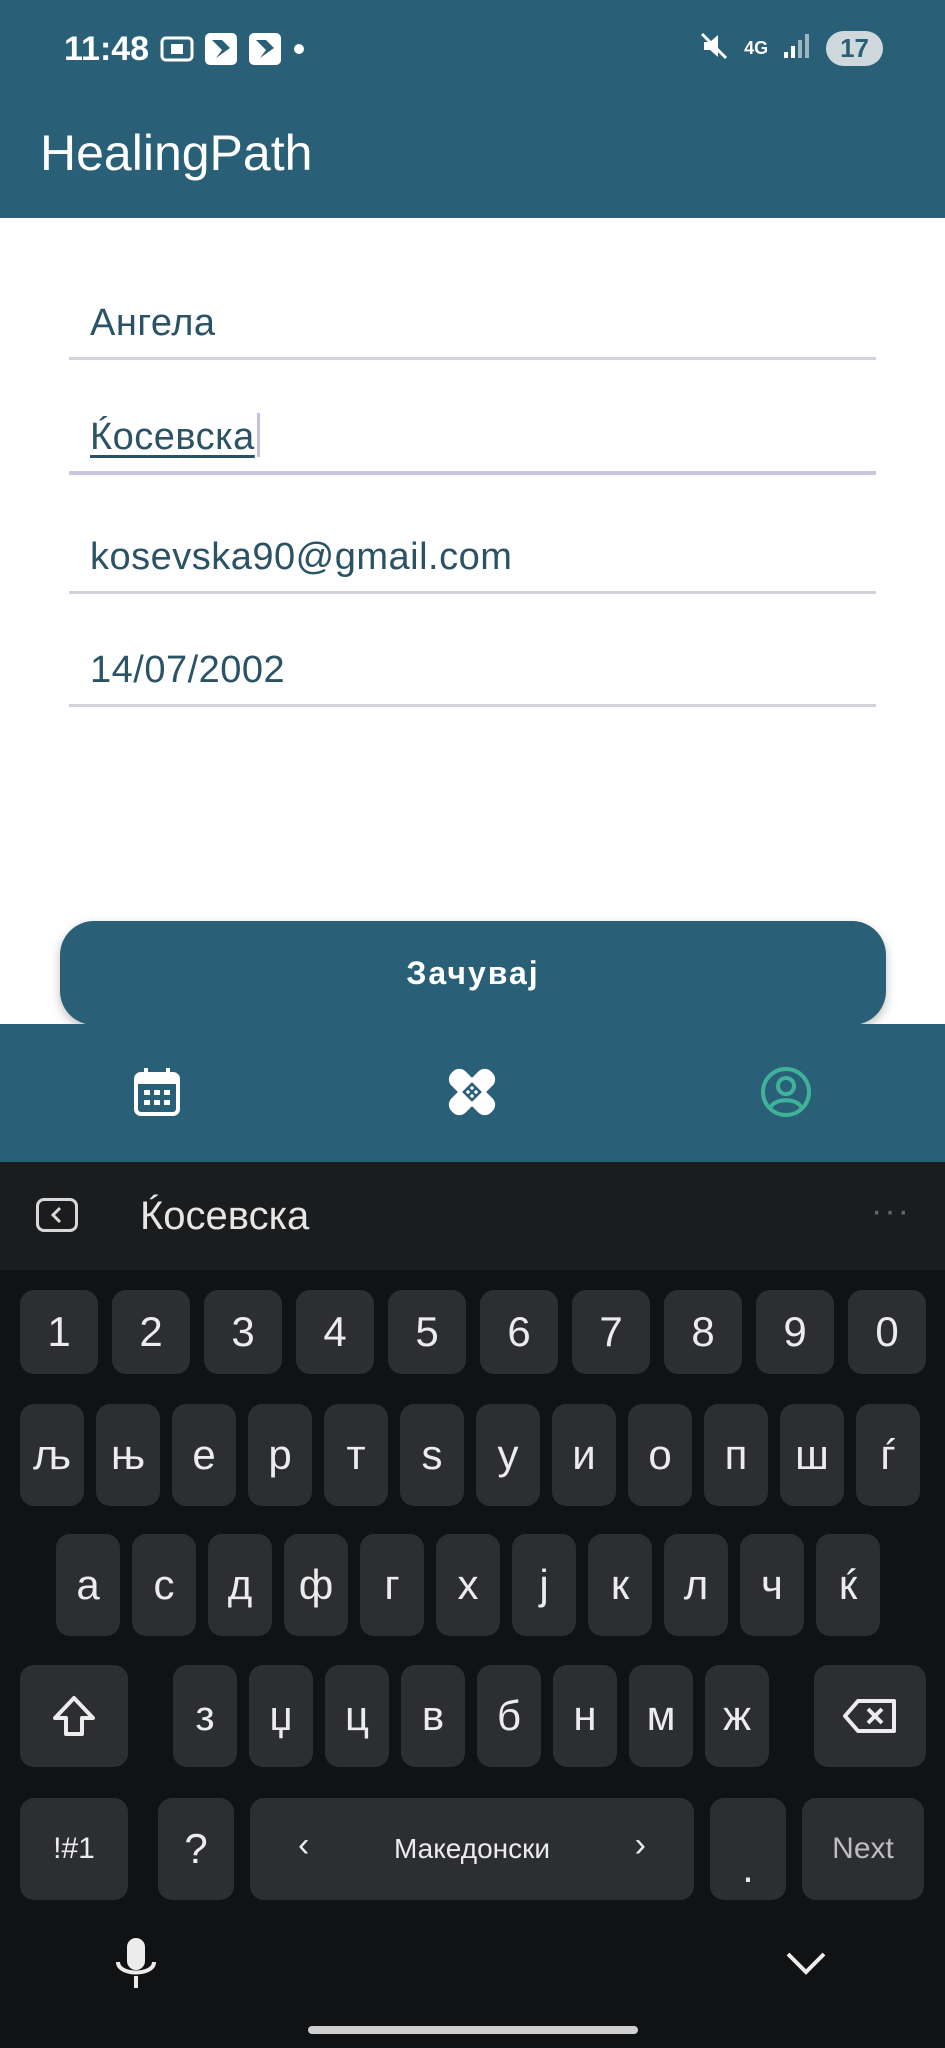  Describe the element at coordinates (472, 1216) in the screenshot. I see `suggestion-strip: Ќосевска ···` at that location.